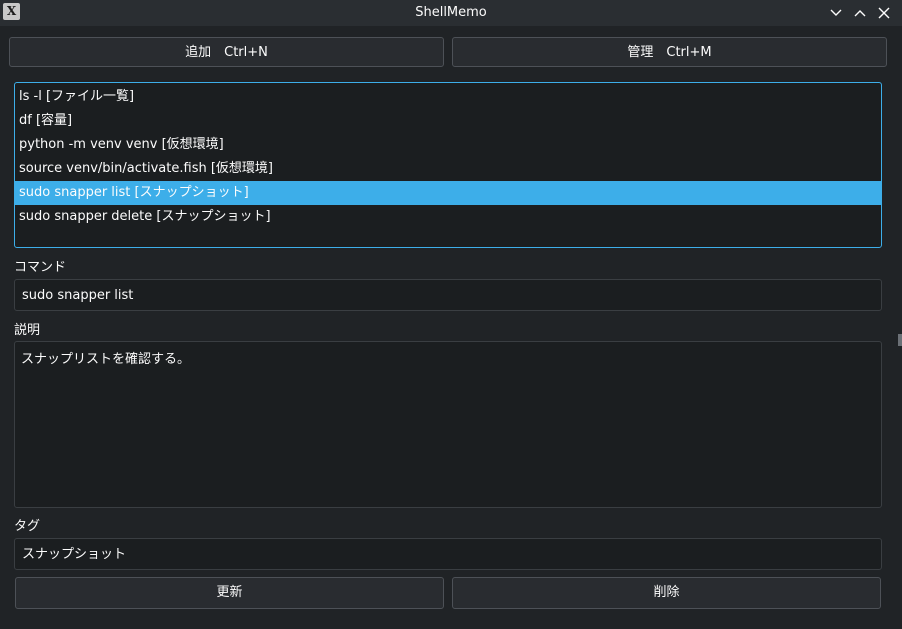  Describe the element at coordinates (40, 267) in the screenshot. I see `command-label: コマンド` at that location.